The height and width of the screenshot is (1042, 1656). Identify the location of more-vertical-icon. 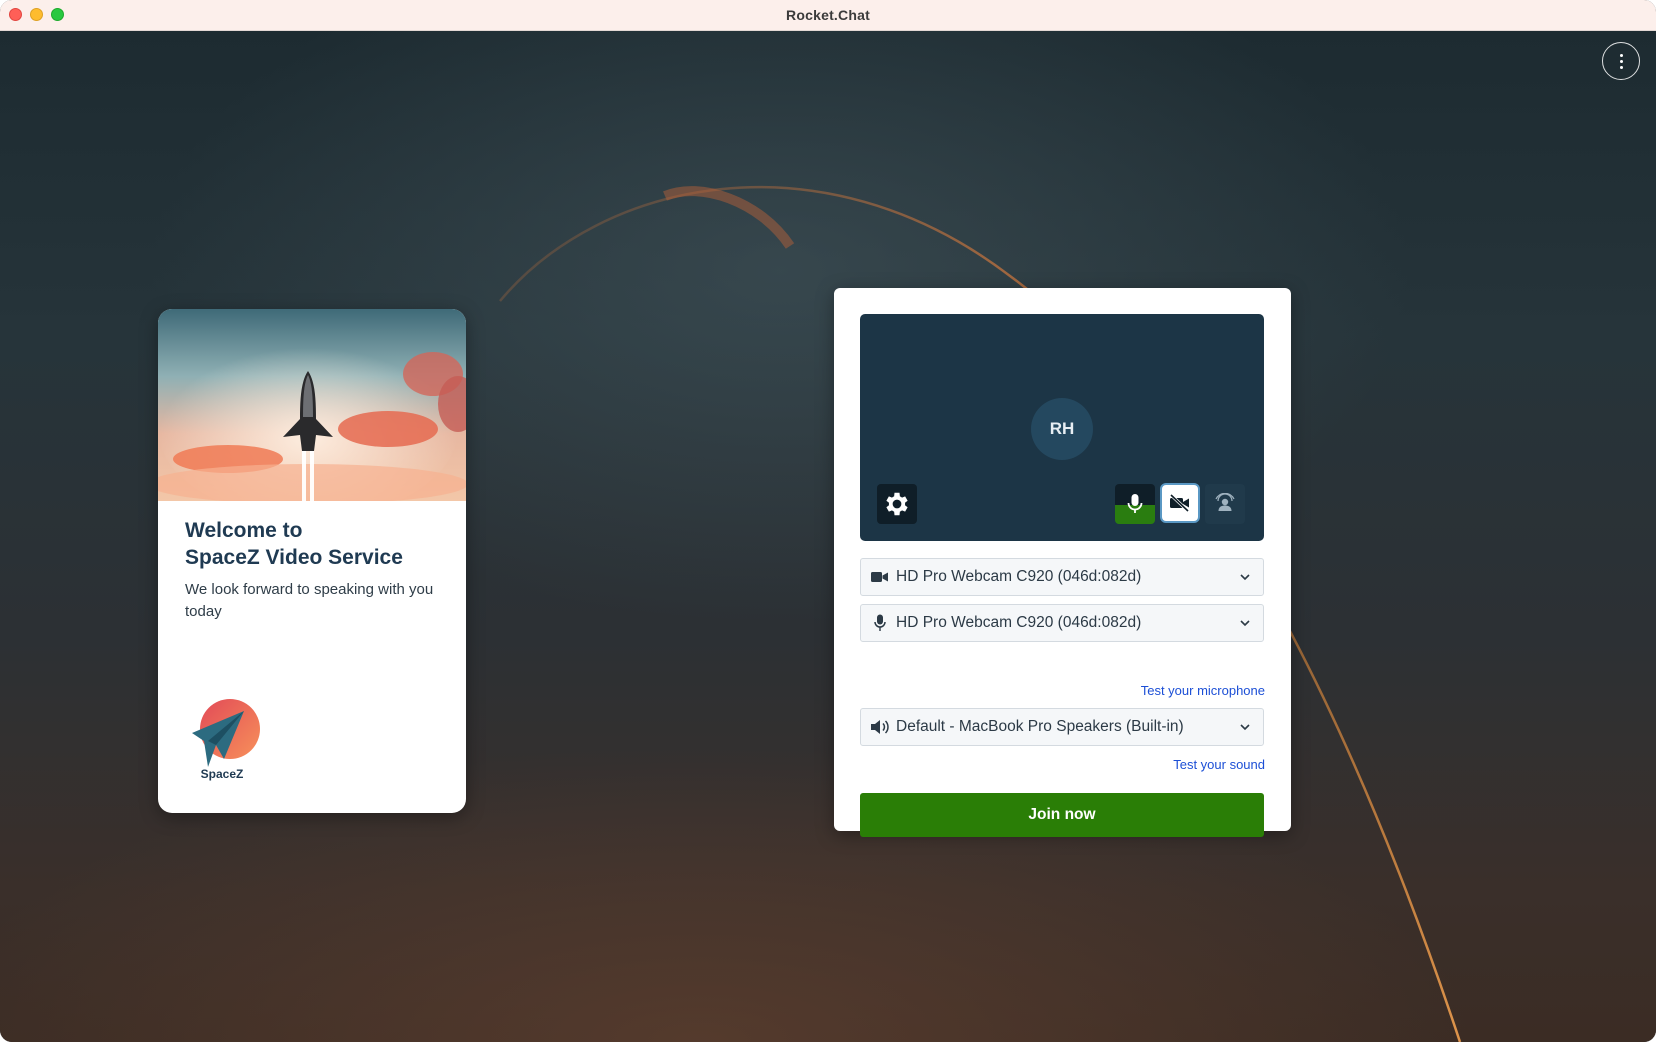
(1621, 61).